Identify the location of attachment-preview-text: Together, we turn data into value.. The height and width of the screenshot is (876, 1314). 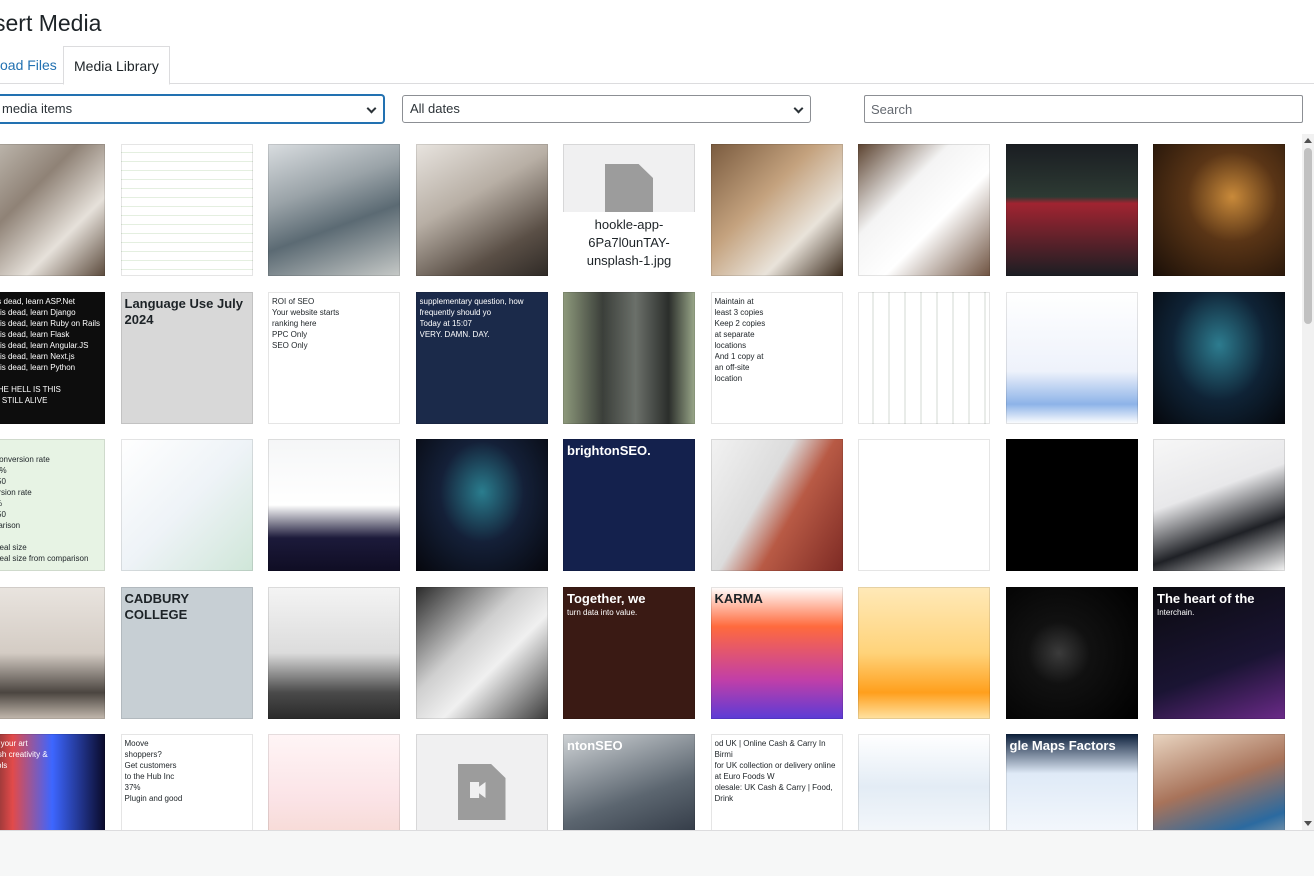
(629, 653).